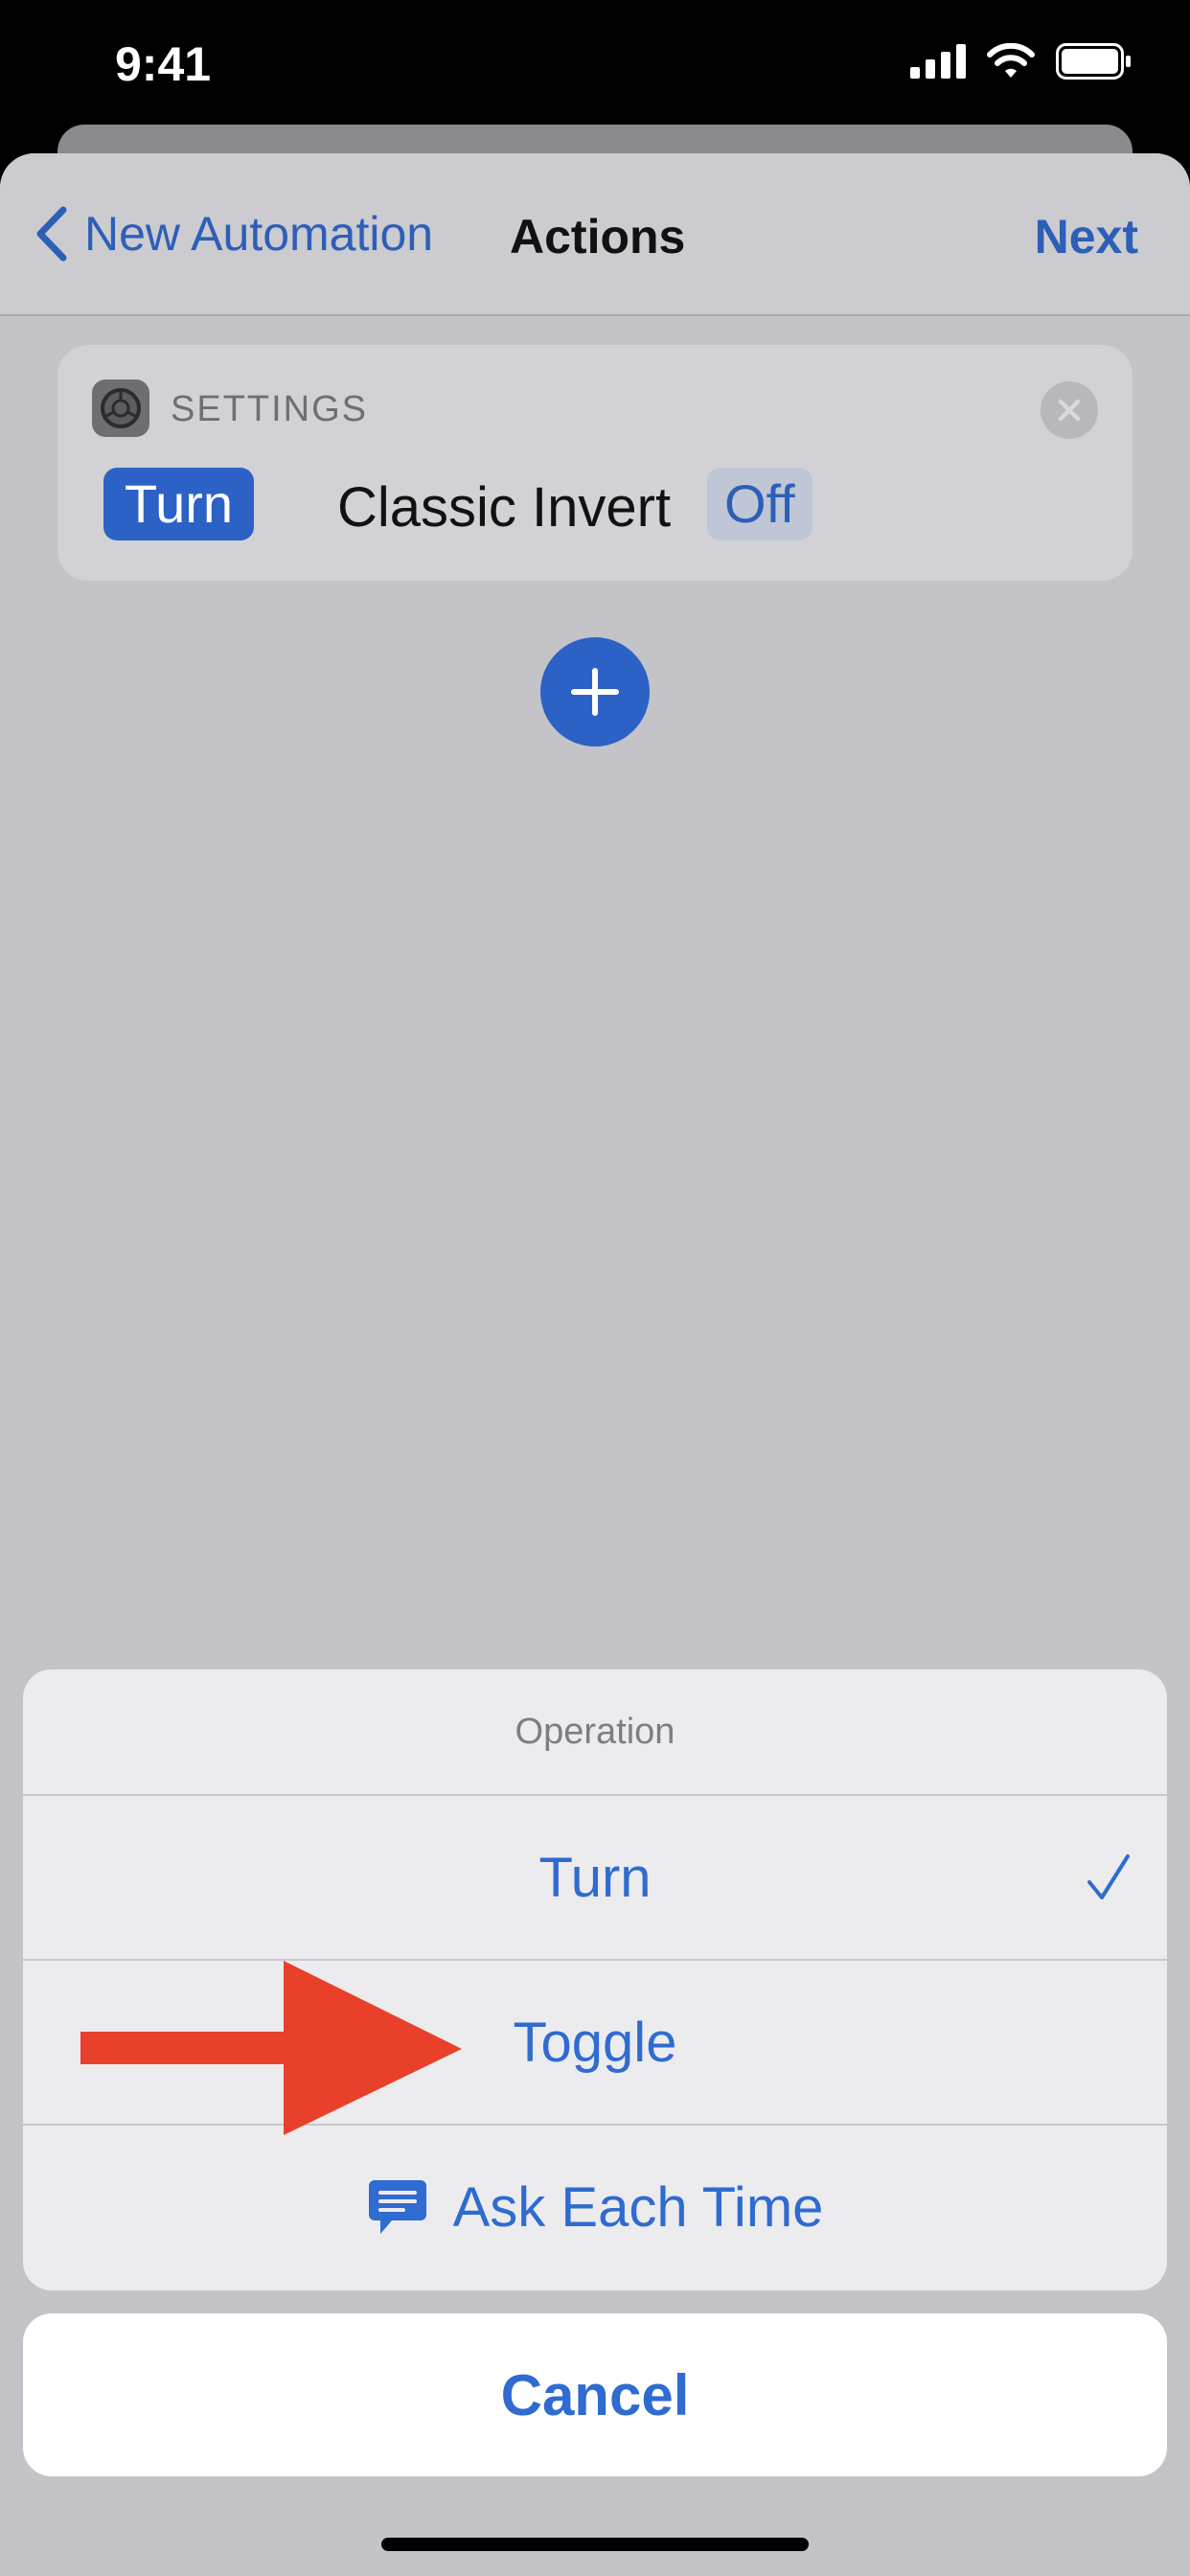  What do you see at coordinates (595, 2544) in the screenshot?
I see `home-indicator` at bounding box center [595, 2544].